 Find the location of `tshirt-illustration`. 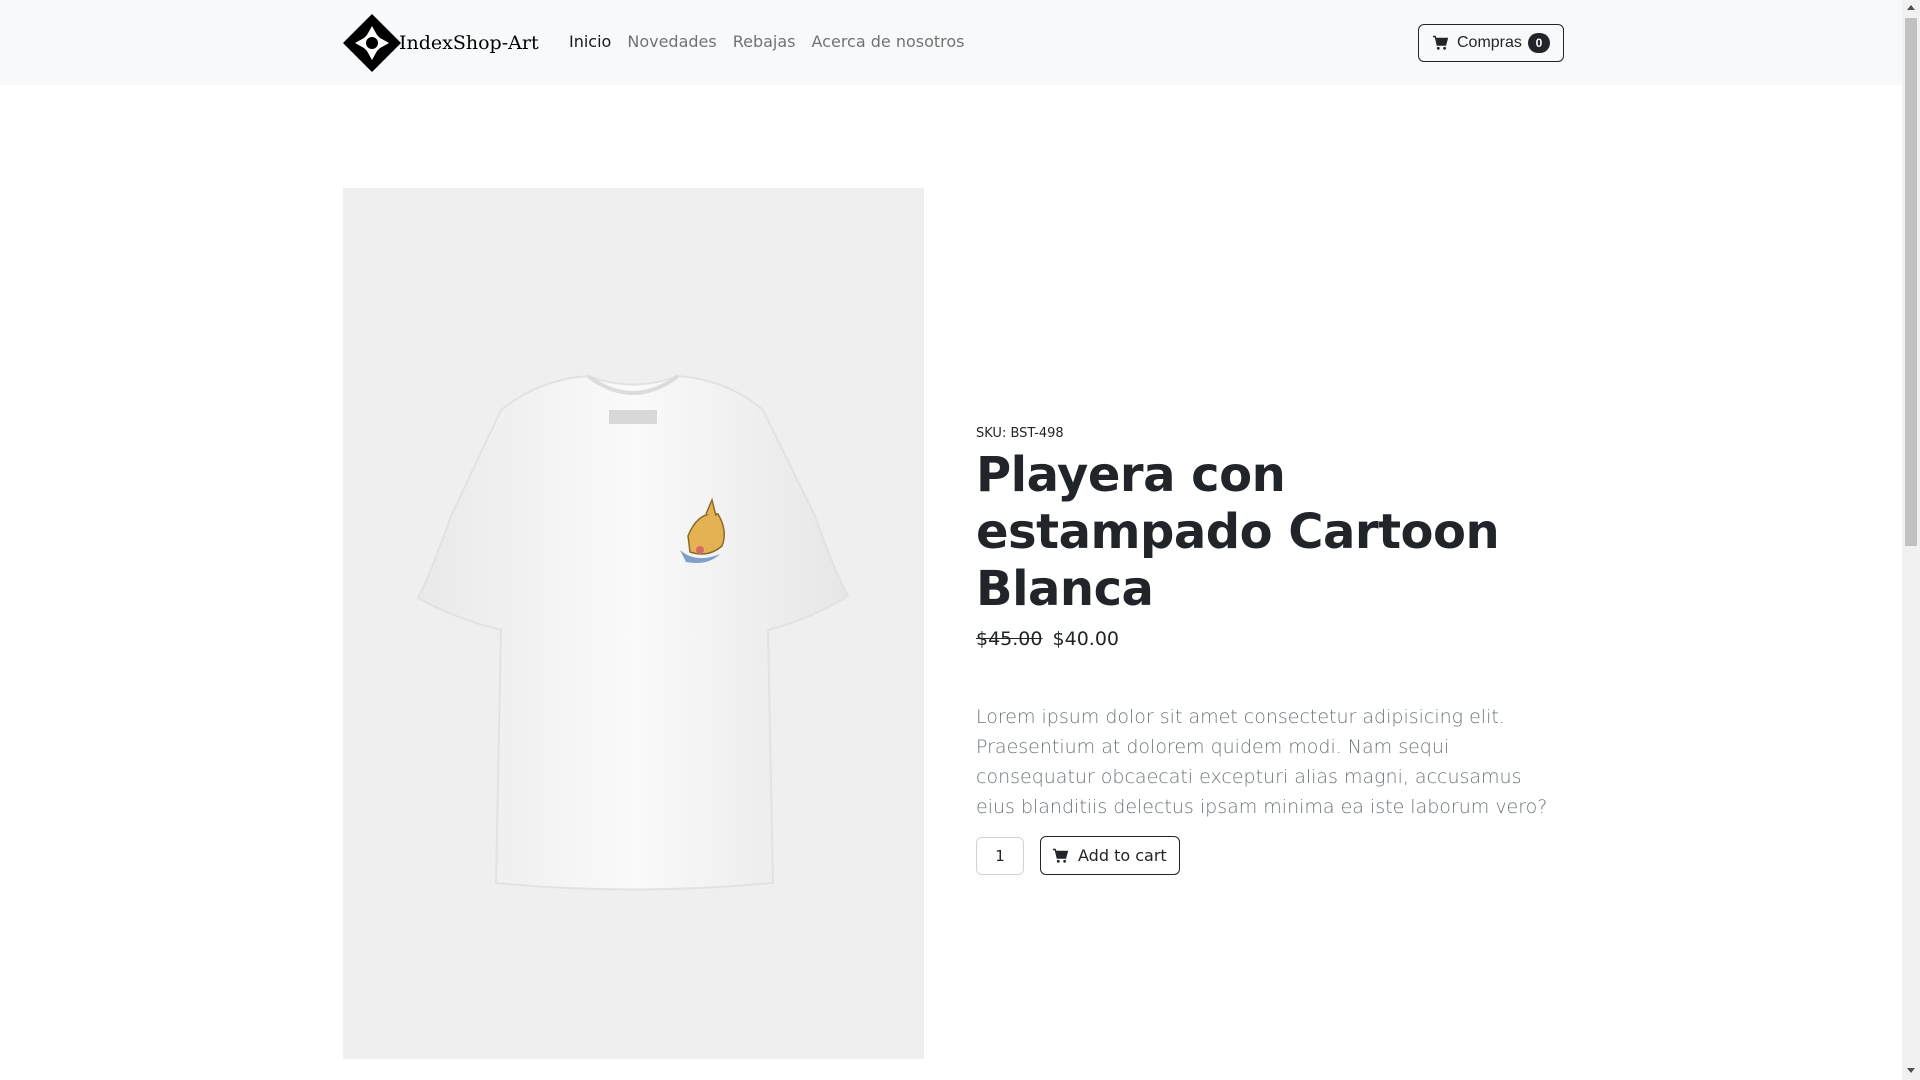

tshirt-illustration is located at coordinates (633, 632).